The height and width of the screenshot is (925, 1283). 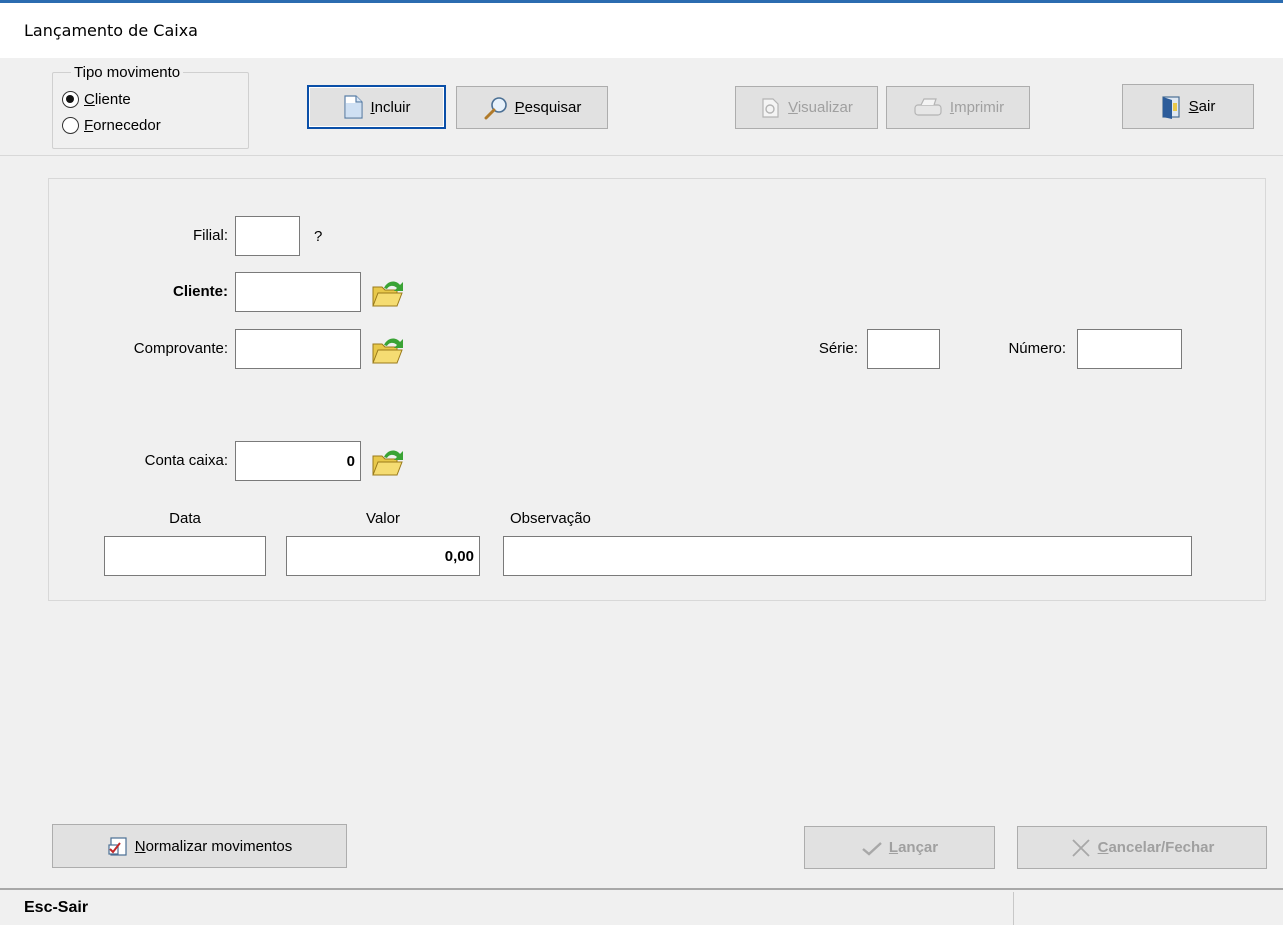 I want to click on sair-label: Sair, so click(x=1202, y=106).